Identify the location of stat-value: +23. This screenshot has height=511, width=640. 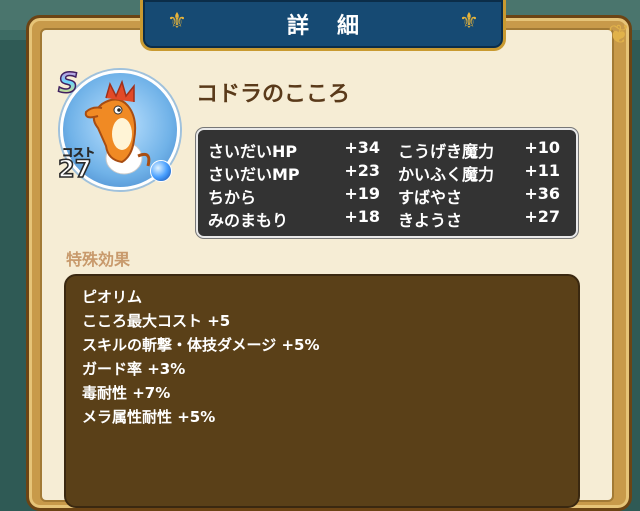
(362, 170).